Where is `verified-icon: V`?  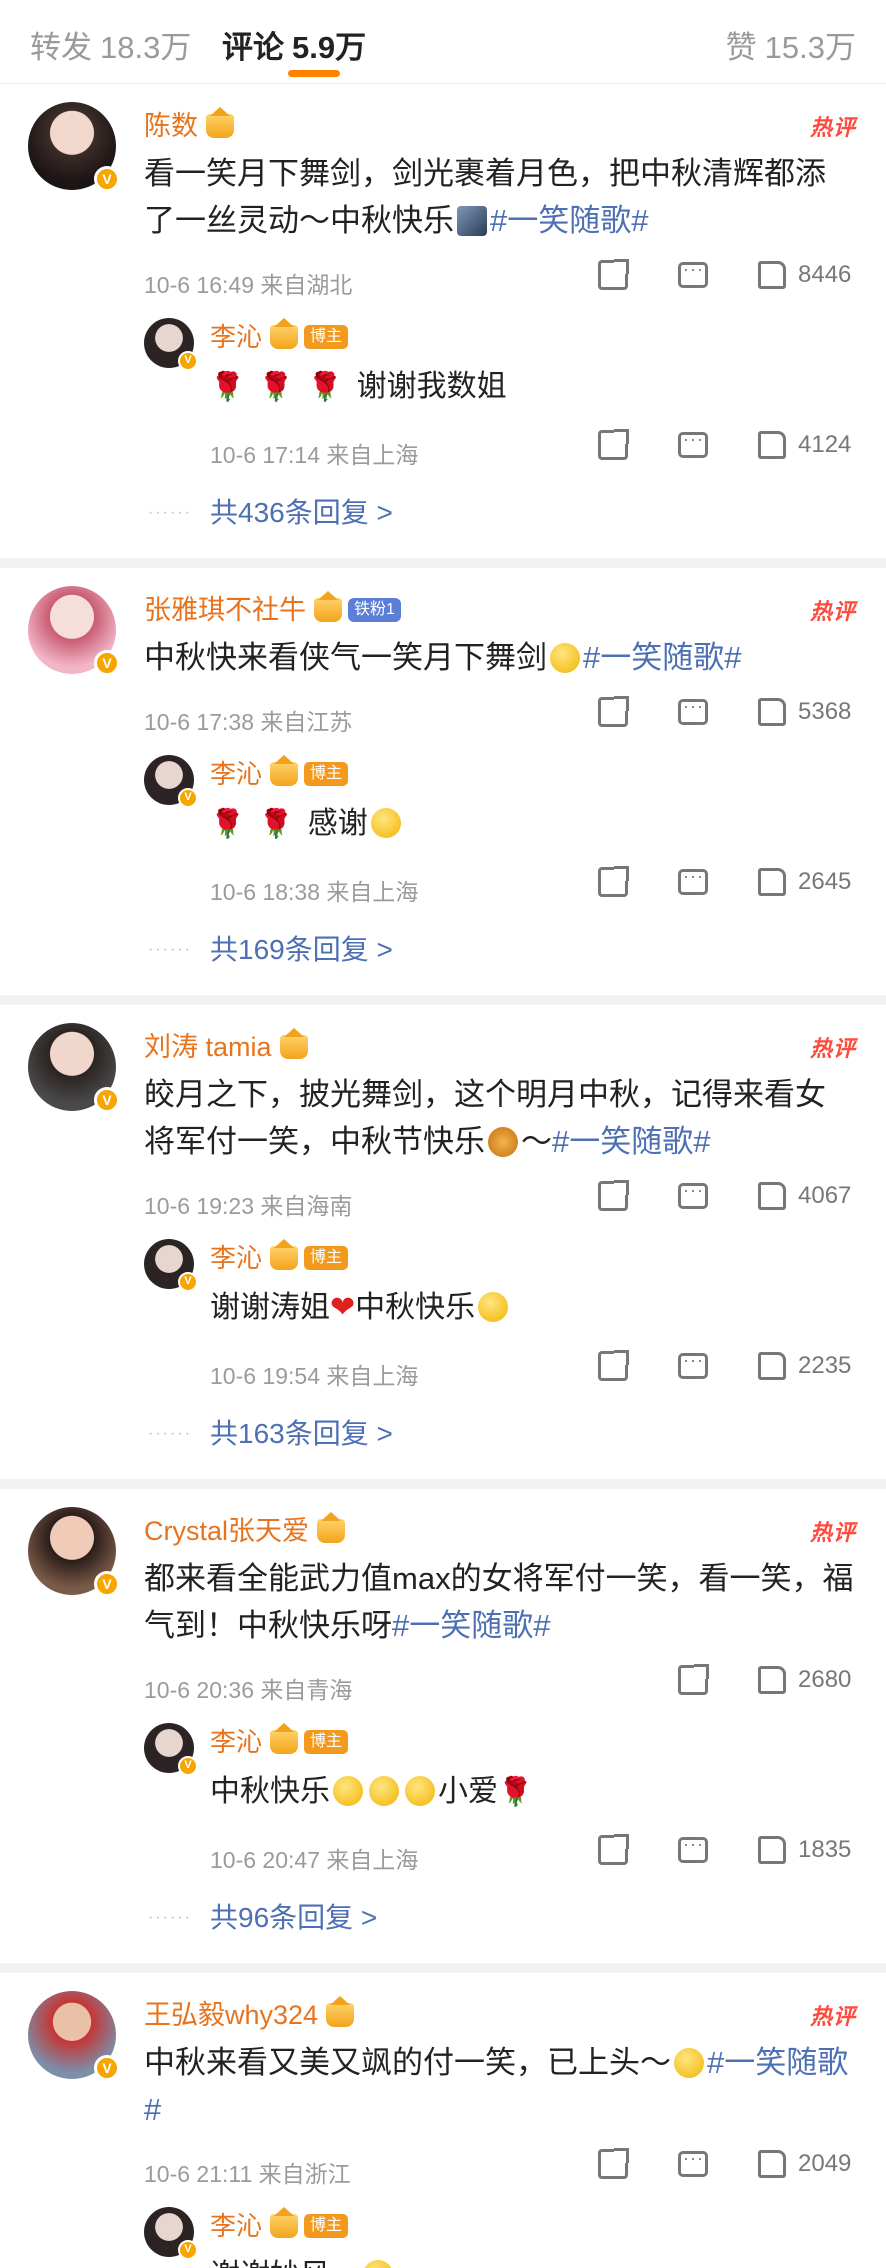
verified-icon: V is located at coordinates (188, 798).